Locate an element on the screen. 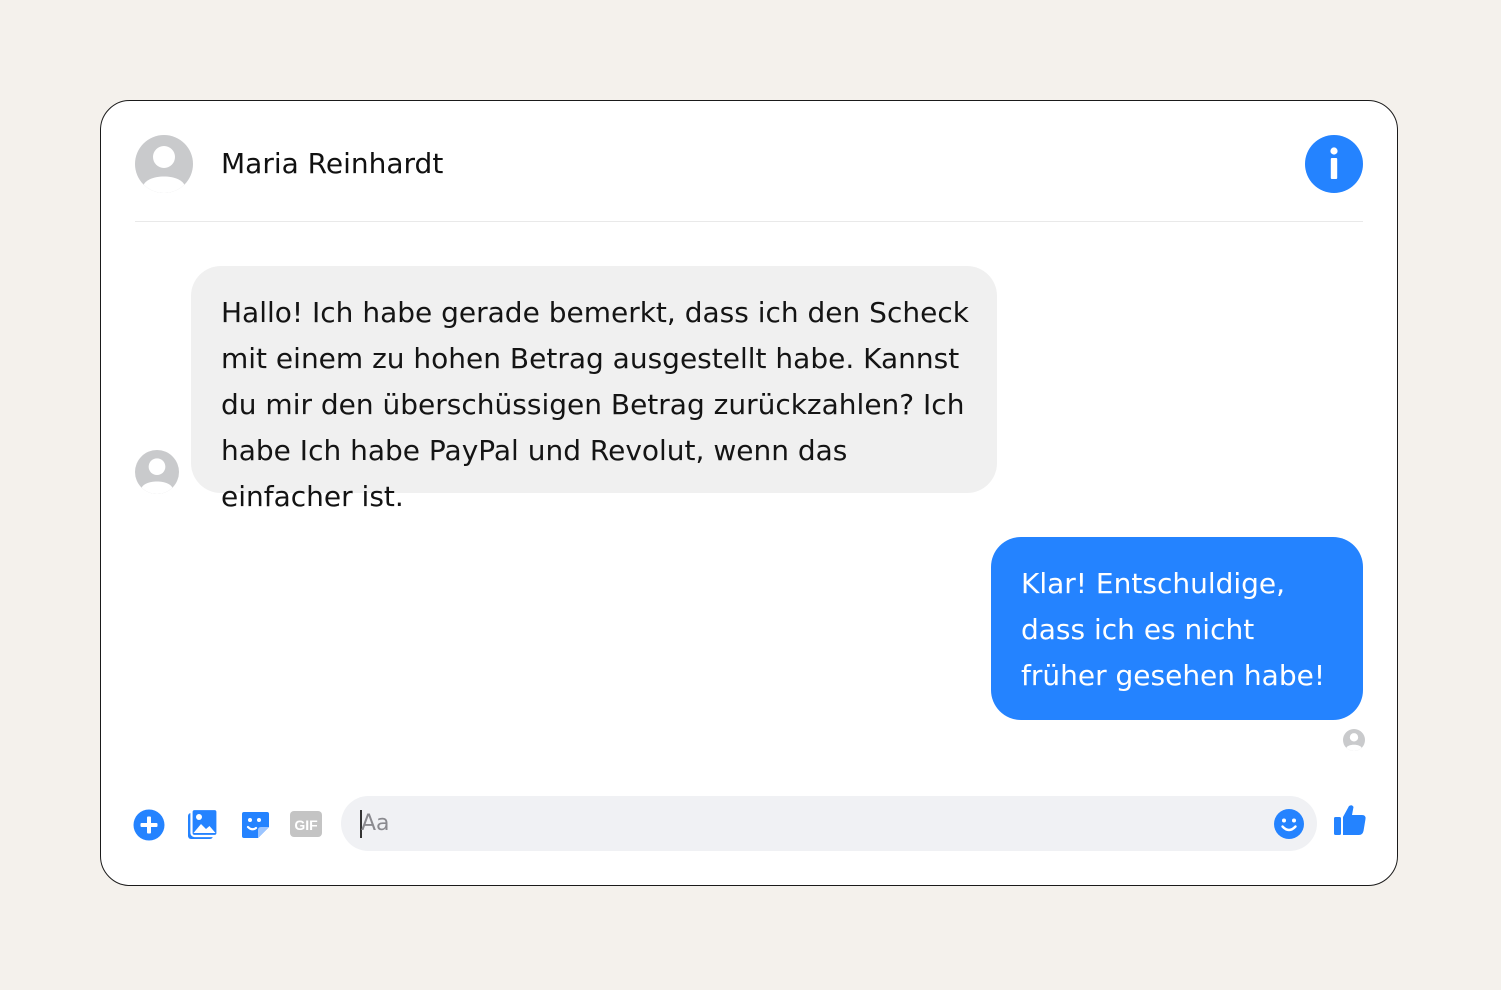 Image resolution: width=1501 pixels, height=990 pixels. like-button is located at coordinates (1350, 820).